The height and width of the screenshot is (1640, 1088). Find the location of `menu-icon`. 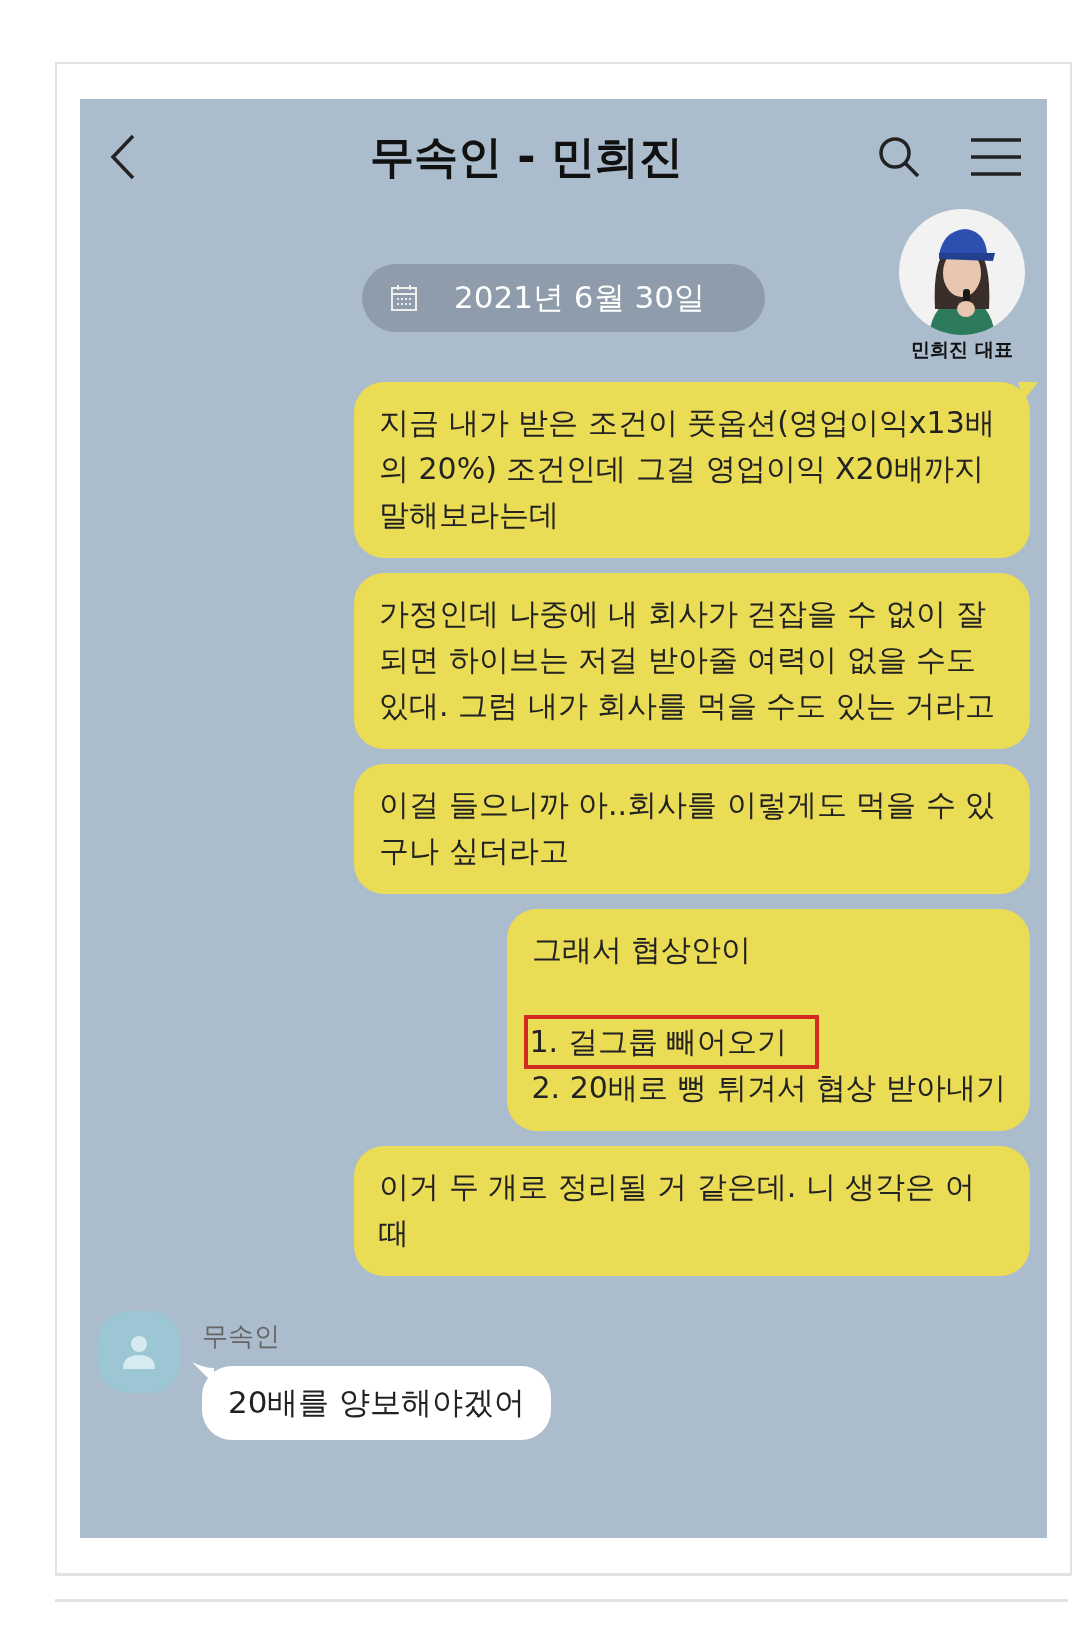

menu-icon is located at coordinates (996, 157).